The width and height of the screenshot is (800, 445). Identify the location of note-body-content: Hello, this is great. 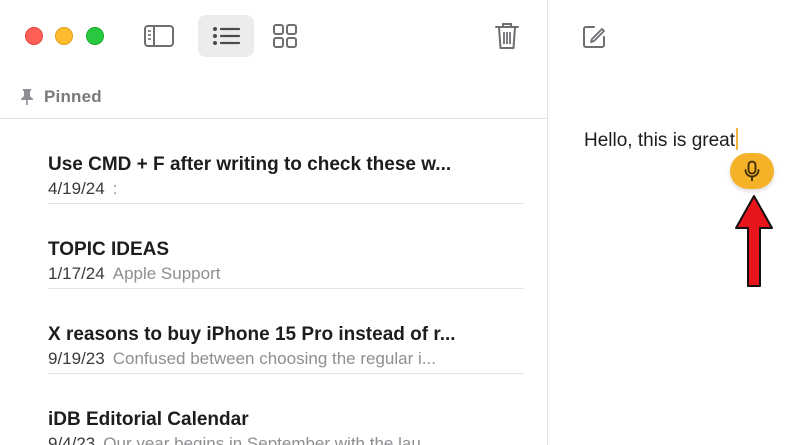
(660, 140).